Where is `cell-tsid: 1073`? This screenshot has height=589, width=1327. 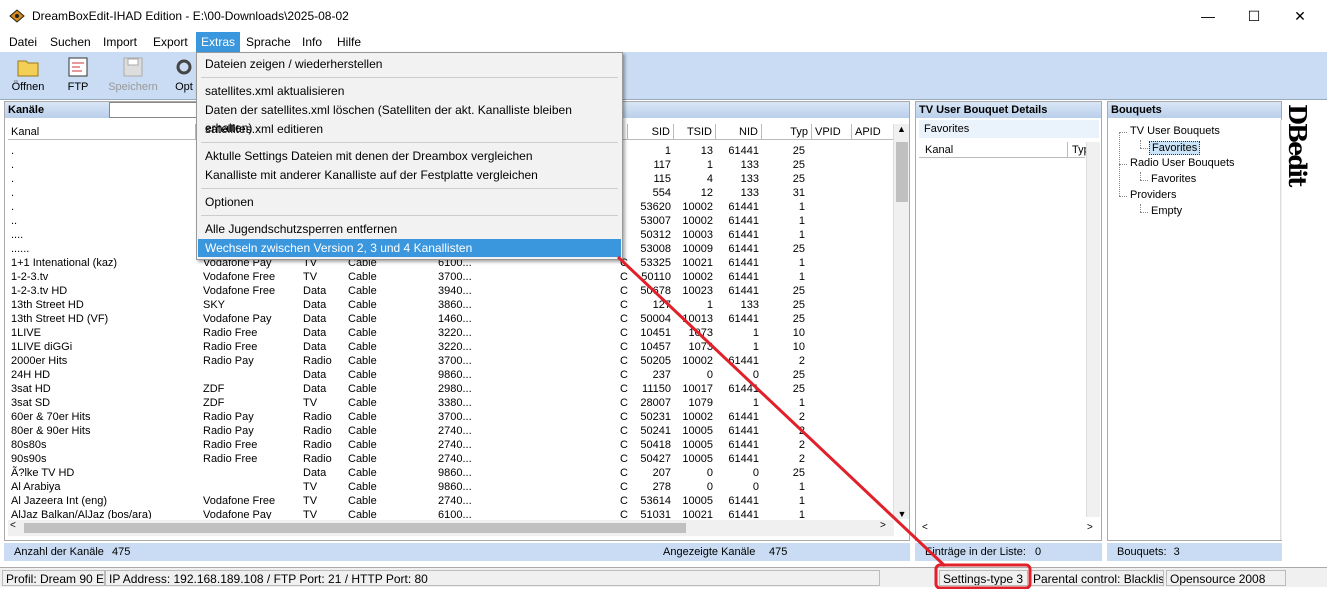
cell-tsid: 1073 is located at coordinates (700, 347).